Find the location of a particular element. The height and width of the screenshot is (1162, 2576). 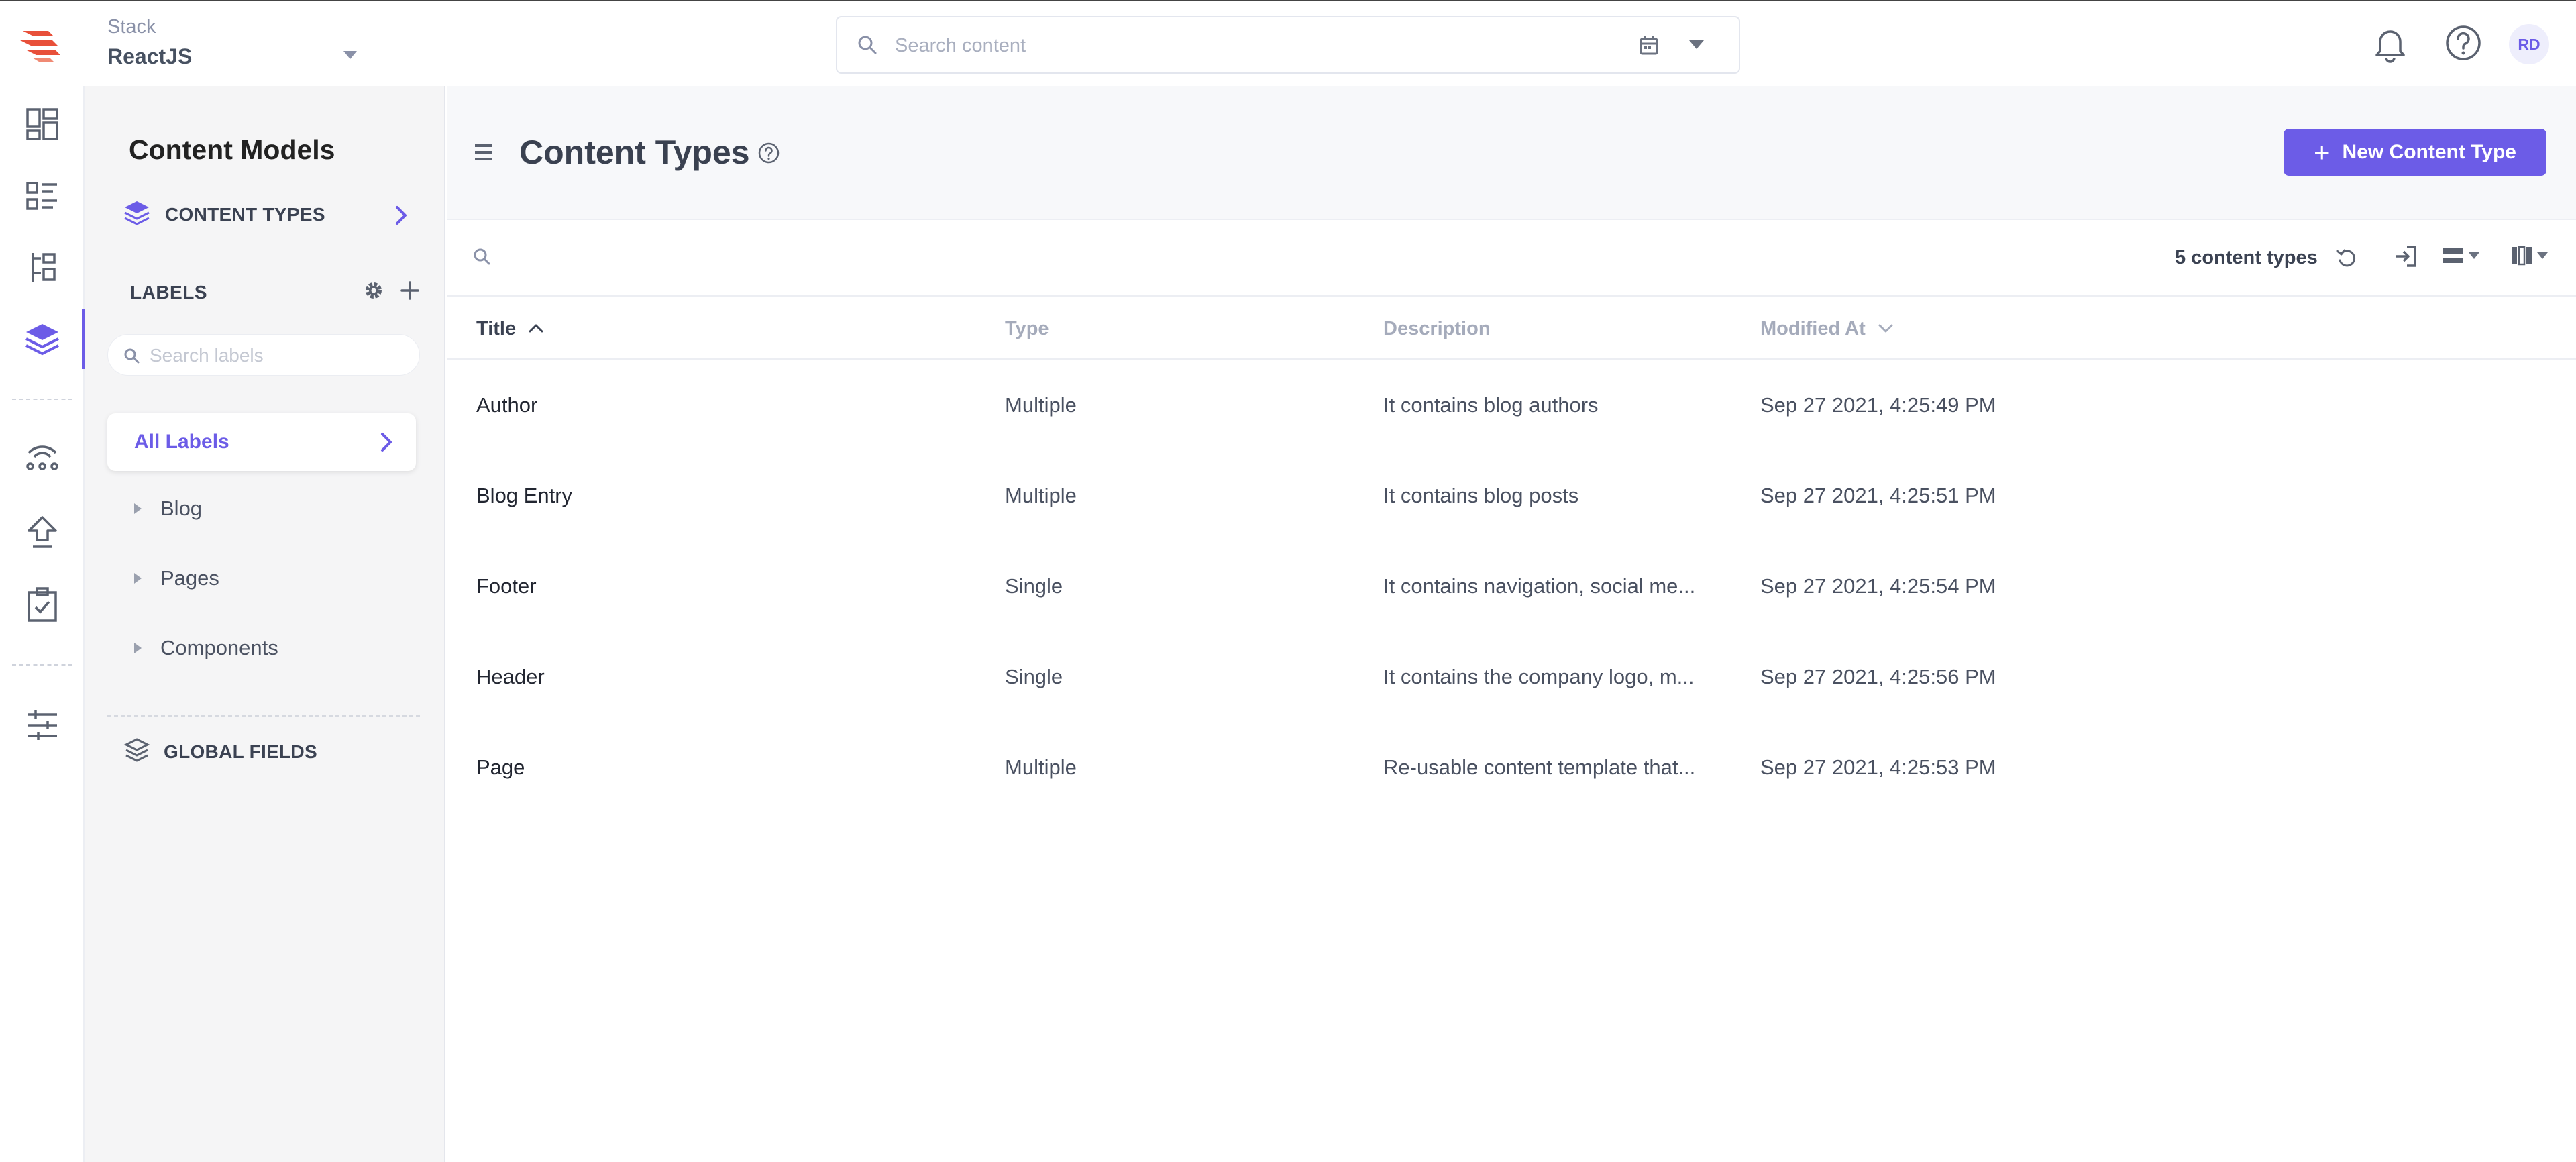

sort-ascending-icon is located at coordinates (536, 329).